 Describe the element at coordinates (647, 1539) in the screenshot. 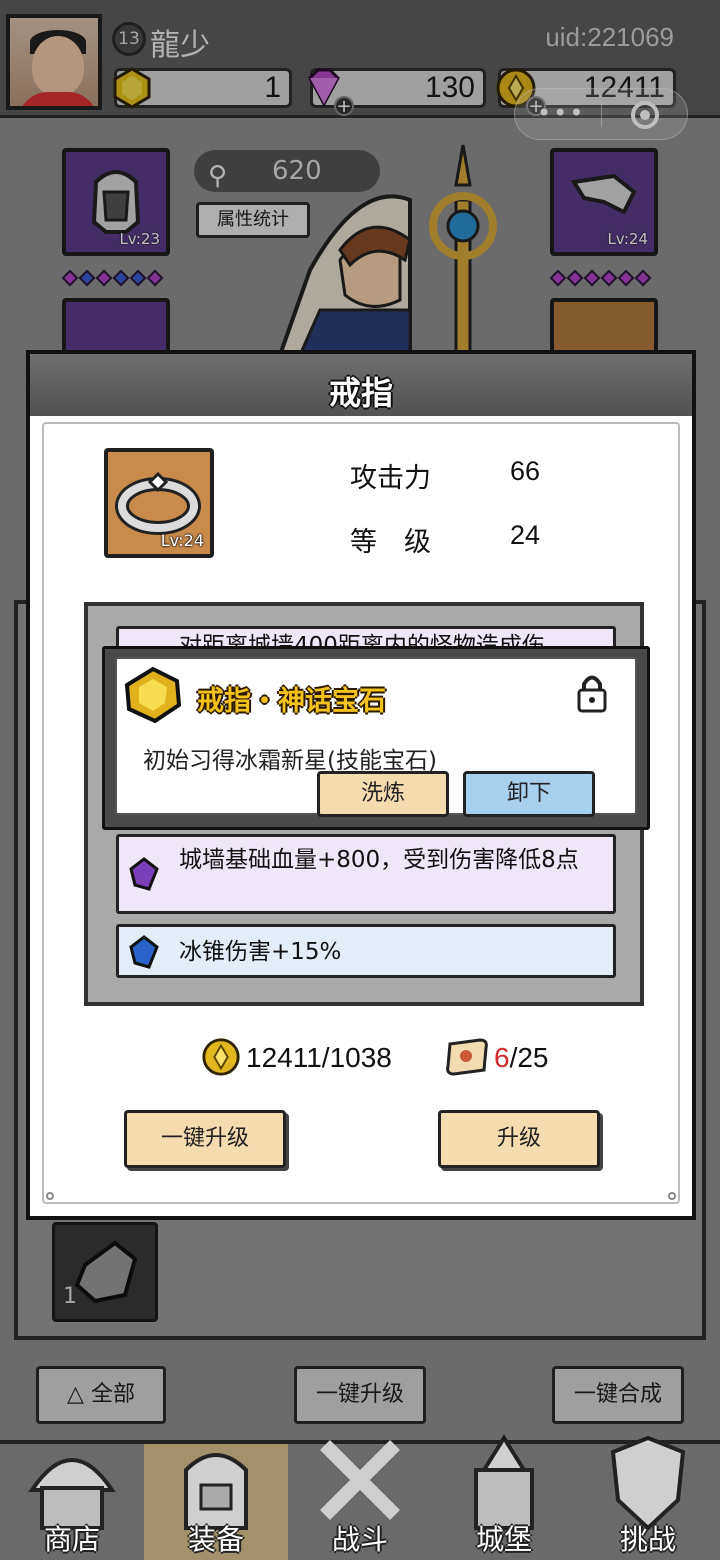

I see `tab-label: 挑战` at that location.